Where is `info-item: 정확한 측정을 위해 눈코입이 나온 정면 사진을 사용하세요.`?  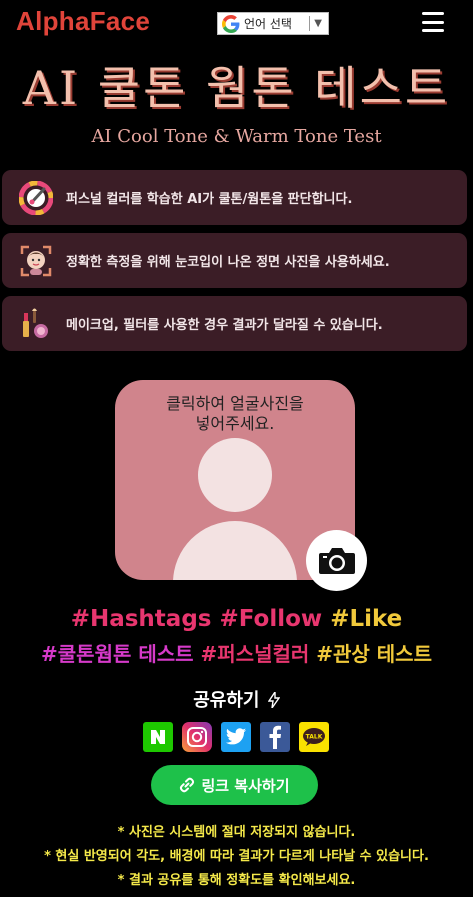
info-item: 정확한 측정을 위해 눈코입이 나온 정면 사진을 사용하세요. is located at coordinates (234, 260).